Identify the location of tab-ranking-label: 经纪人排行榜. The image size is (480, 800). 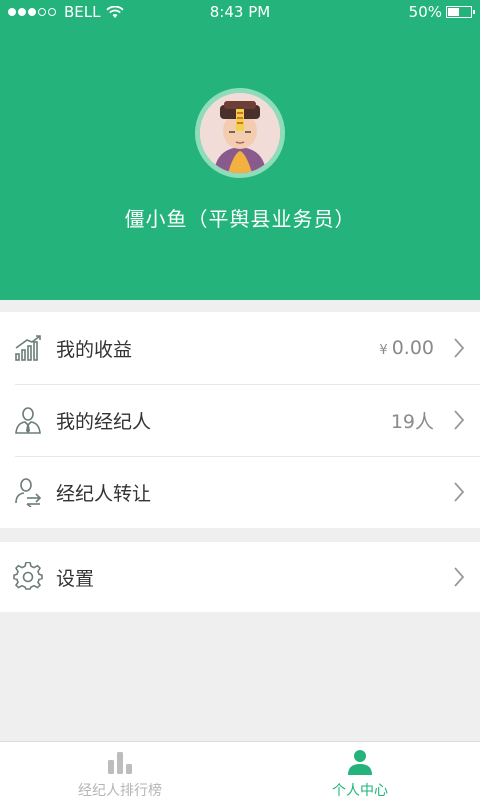
(120, 791).